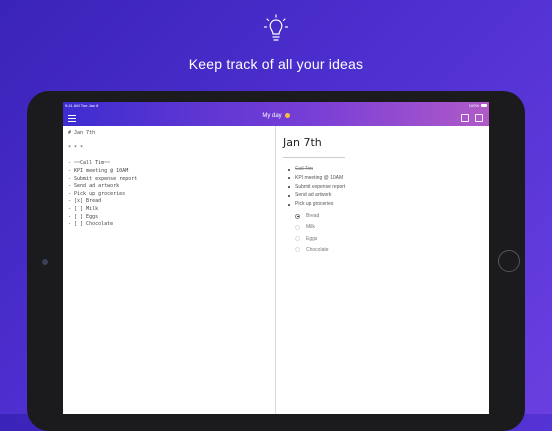 The width and height of the screenshot is (552, 431). I want to click on list-item: Pick up groceries, so click(316, 204).